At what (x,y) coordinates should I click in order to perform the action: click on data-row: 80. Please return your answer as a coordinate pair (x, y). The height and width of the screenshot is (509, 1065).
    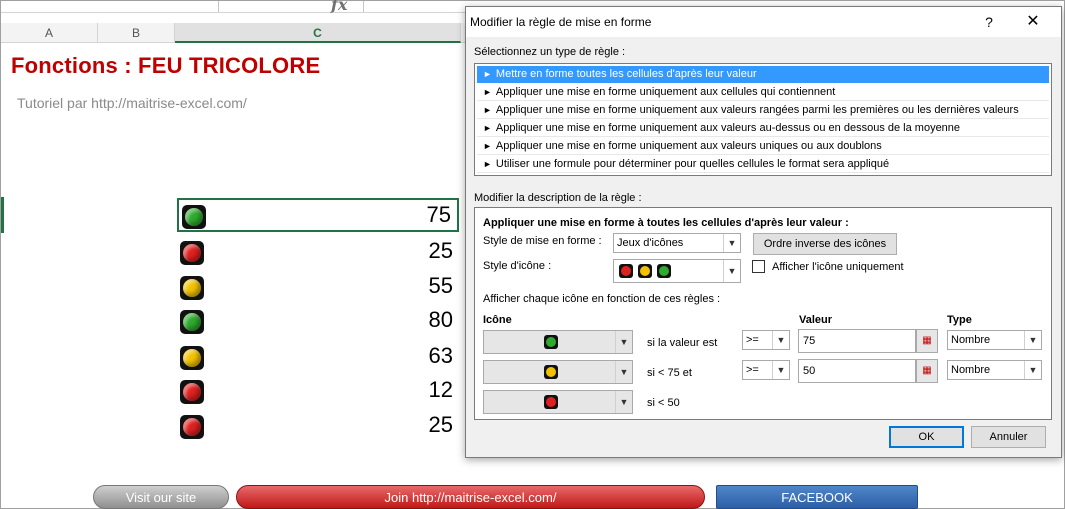
    Looking at the image, I should click on (318, 322).